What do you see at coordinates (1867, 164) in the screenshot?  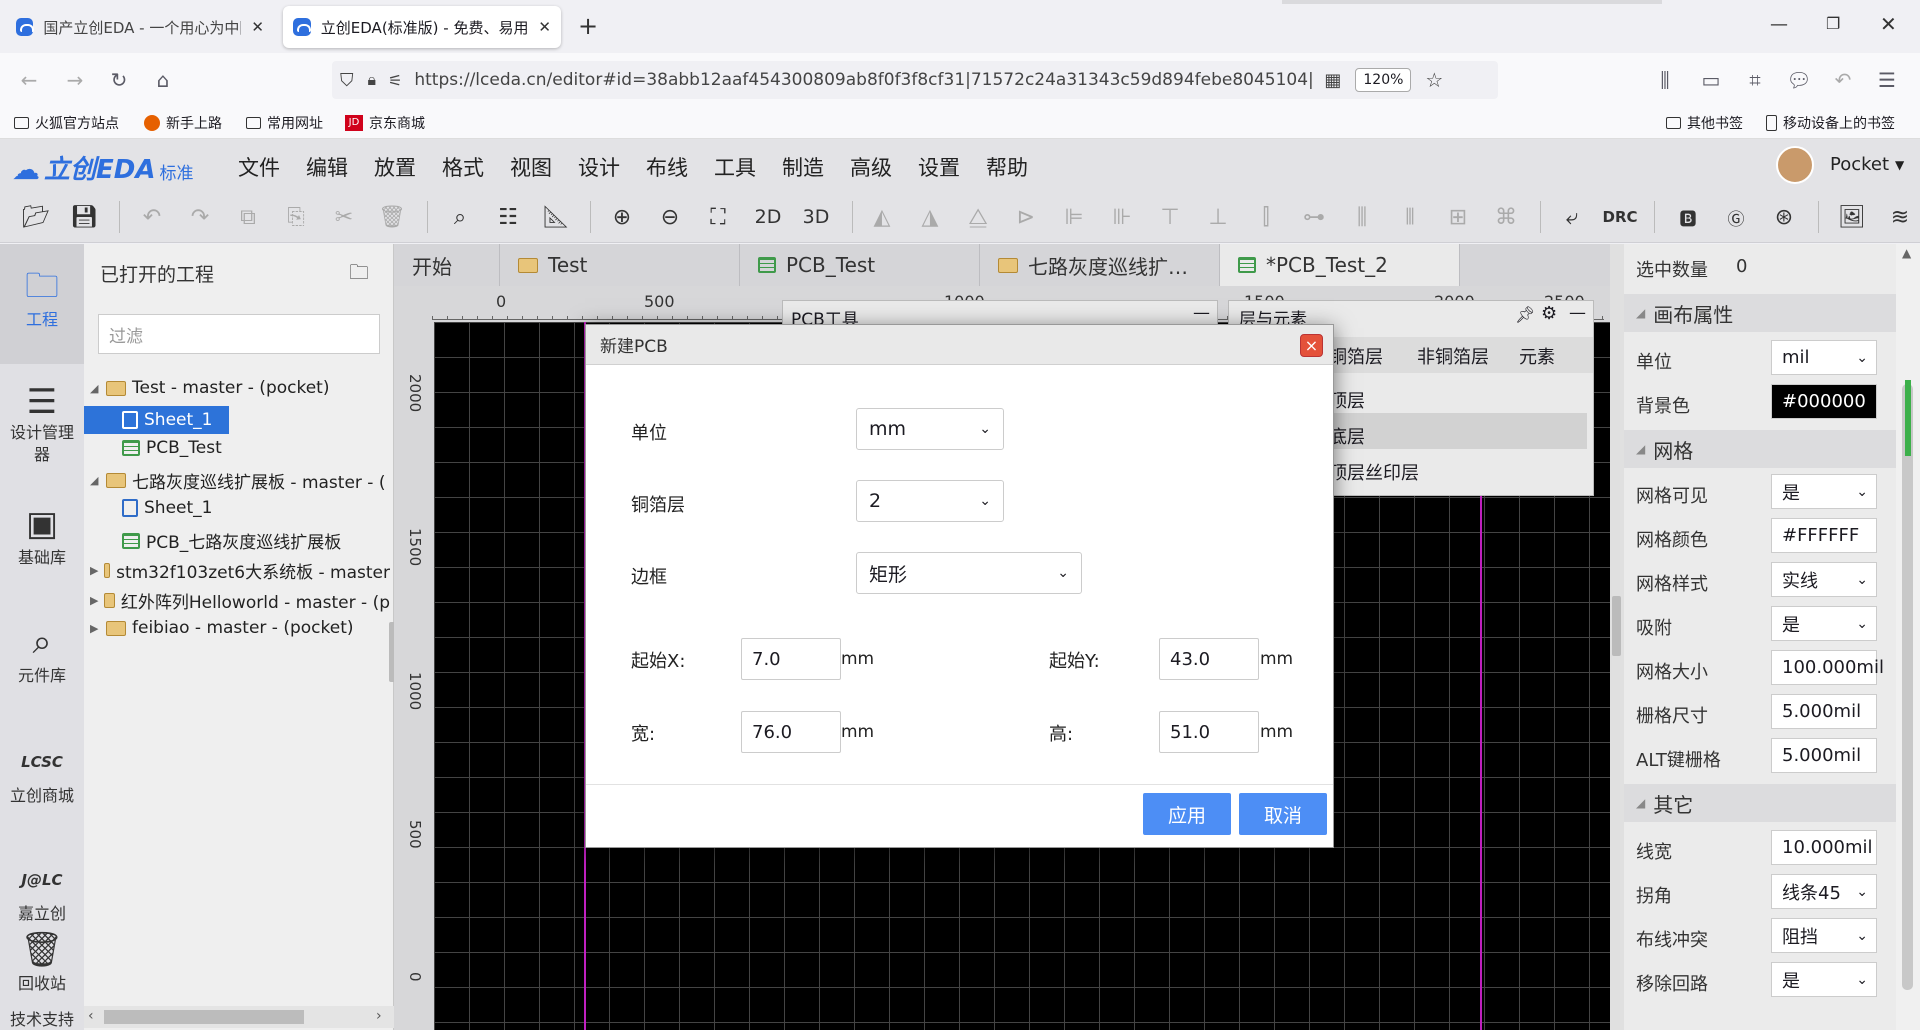 I see `user-menu: Pocket ▼` at bounding box center [1867, 164].